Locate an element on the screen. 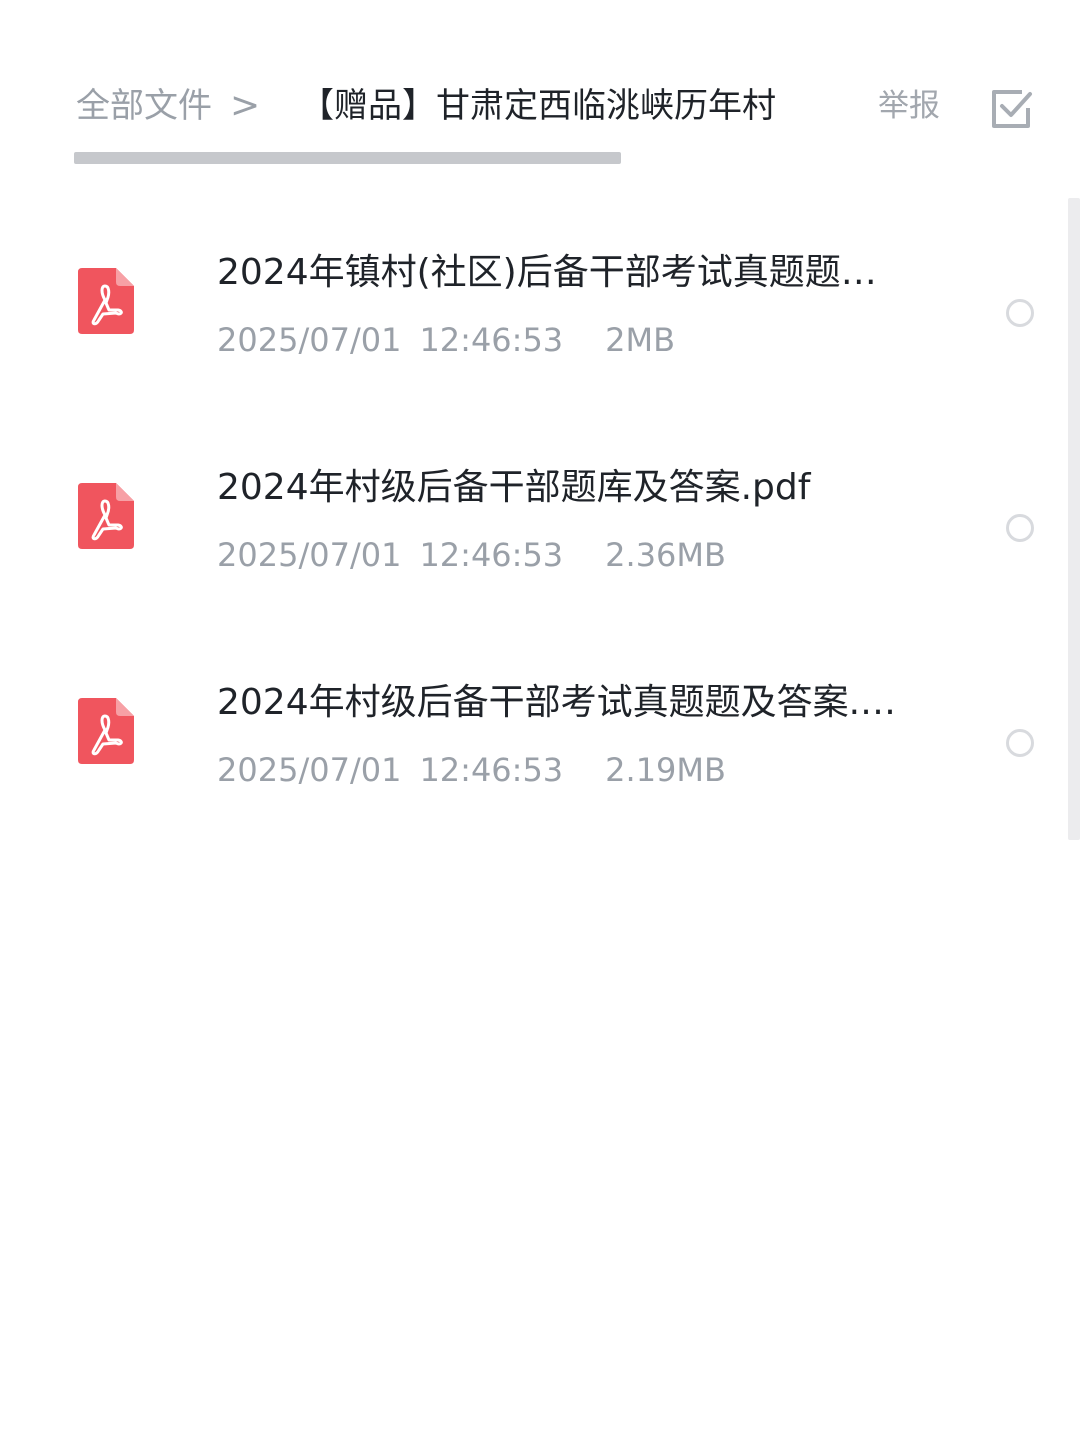 This screenshot has height=1440, width=1080. file-meta: 2025/07/01 12:46:53 2.19MB is located at coordinates (471, 770).